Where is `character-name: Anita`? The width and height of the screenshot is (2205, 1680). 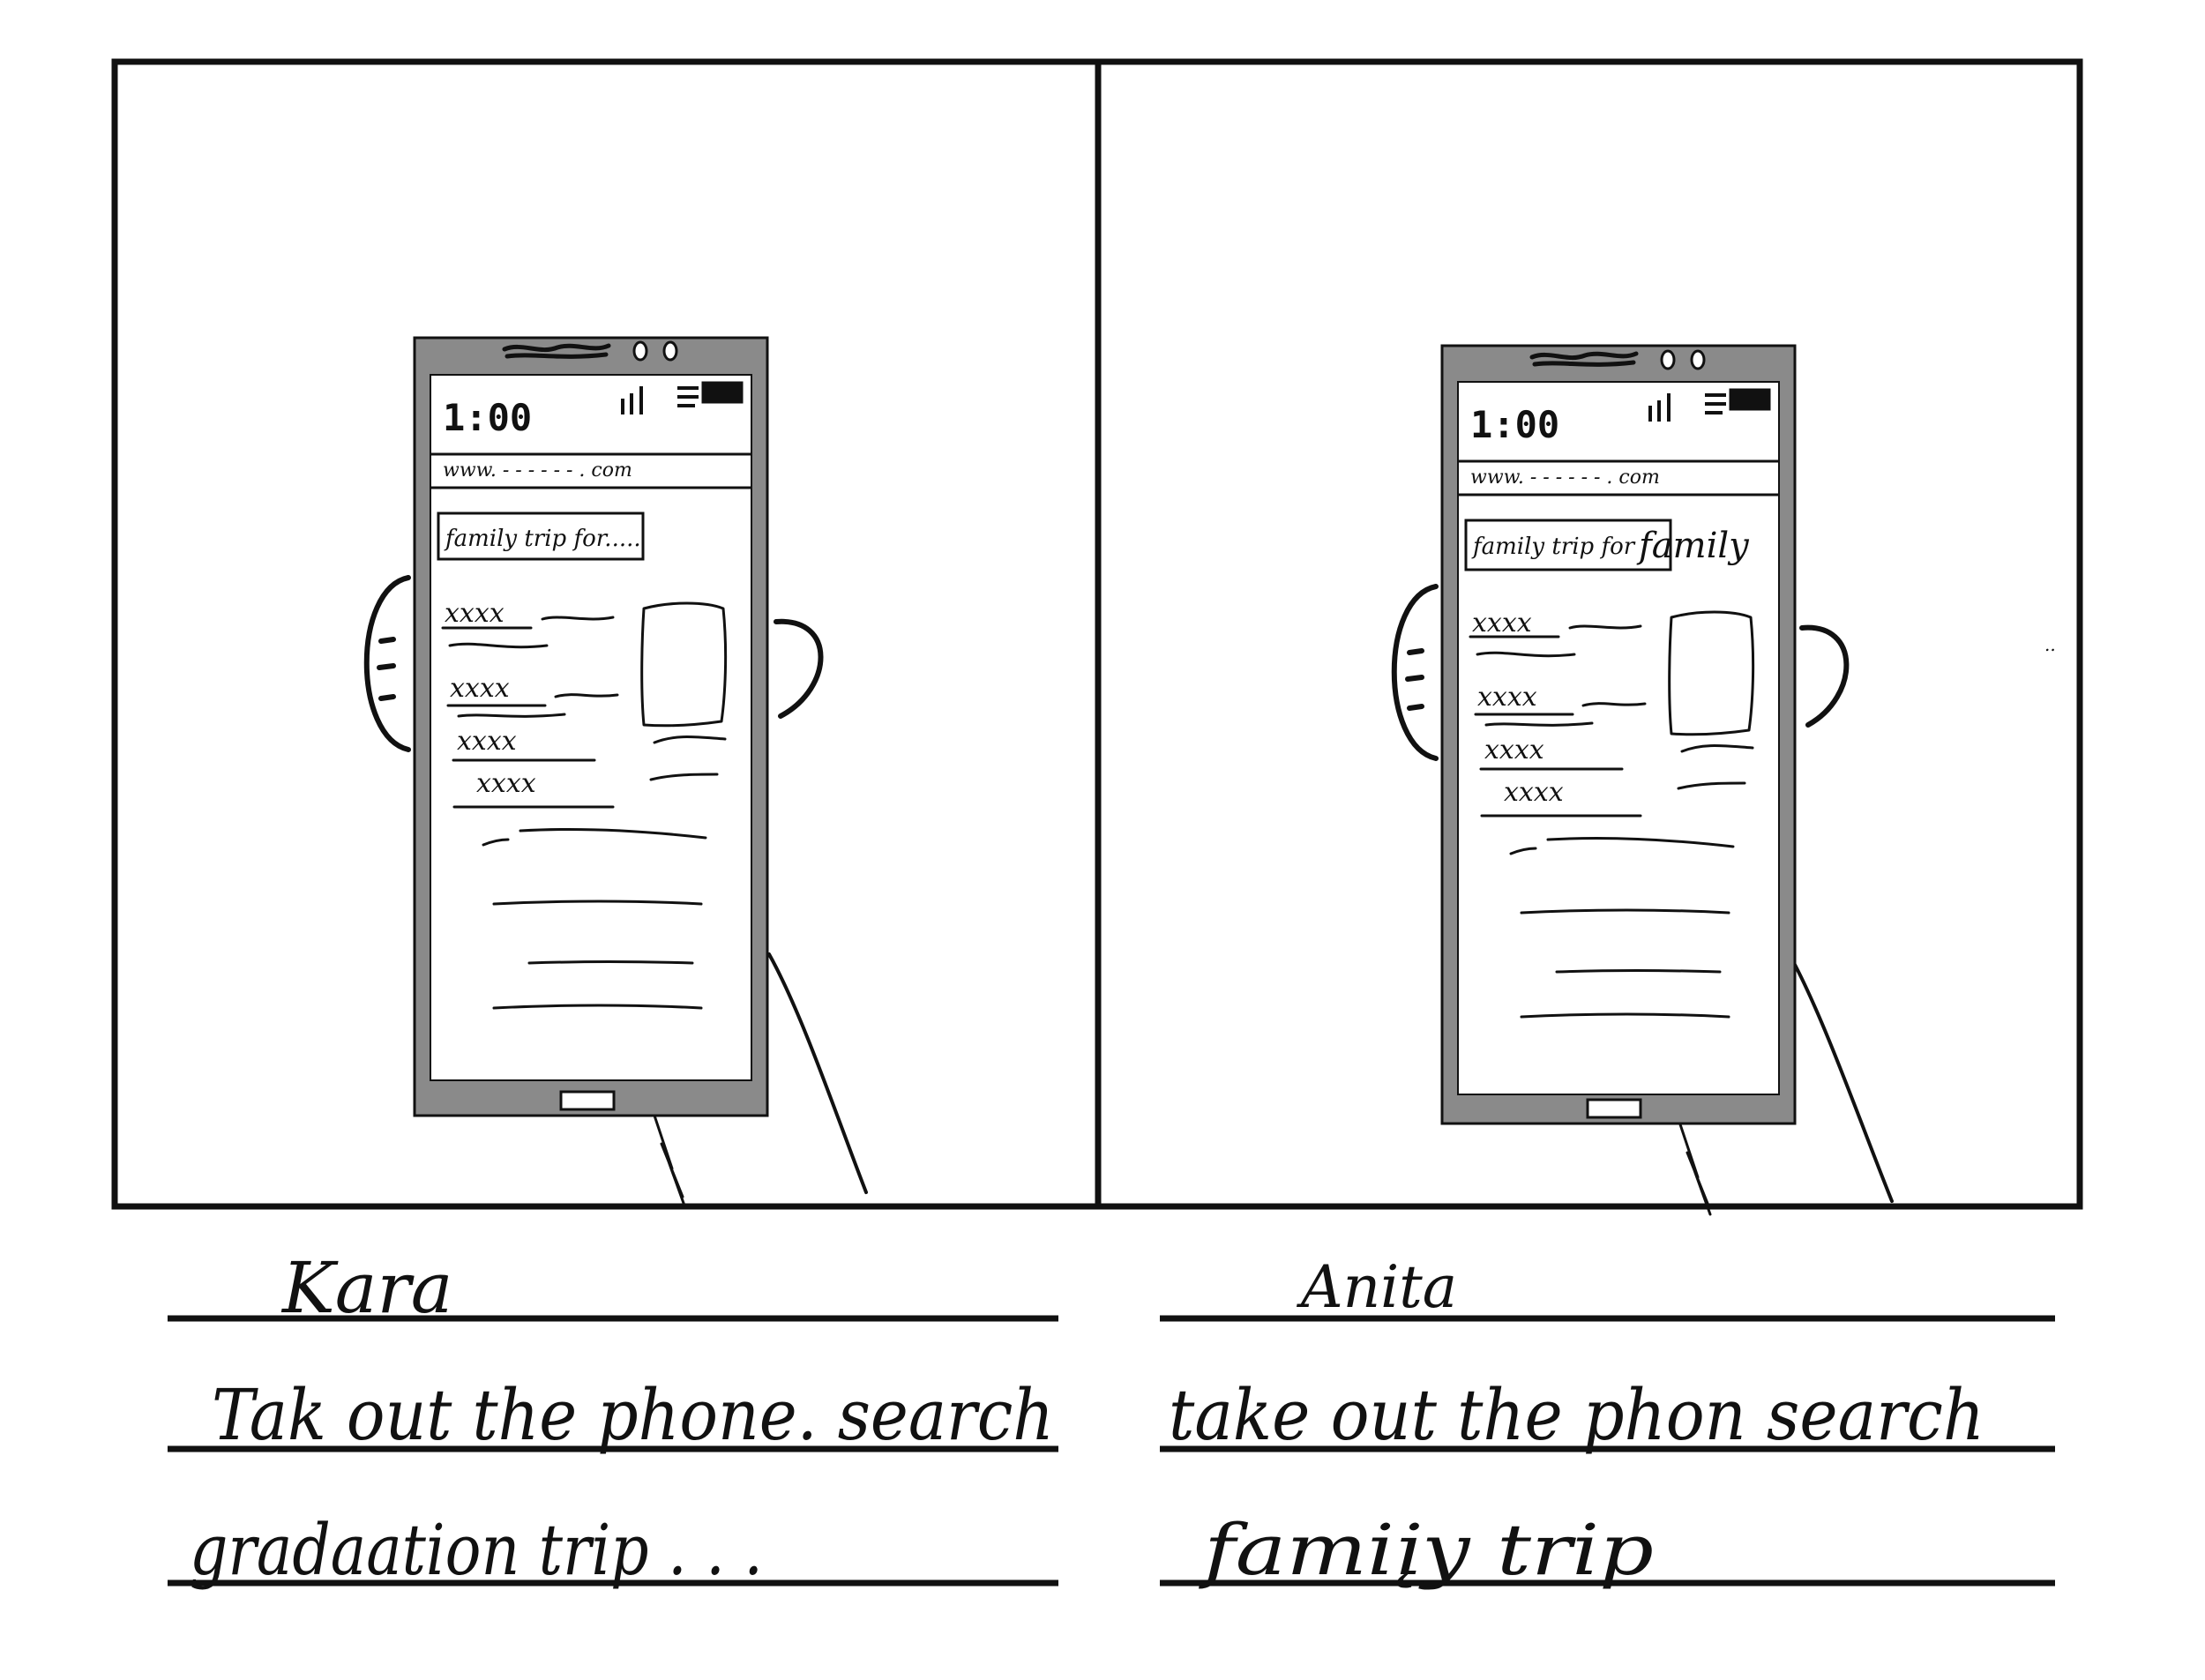
character-name: Anita is located at coordinates (1376, 1287).